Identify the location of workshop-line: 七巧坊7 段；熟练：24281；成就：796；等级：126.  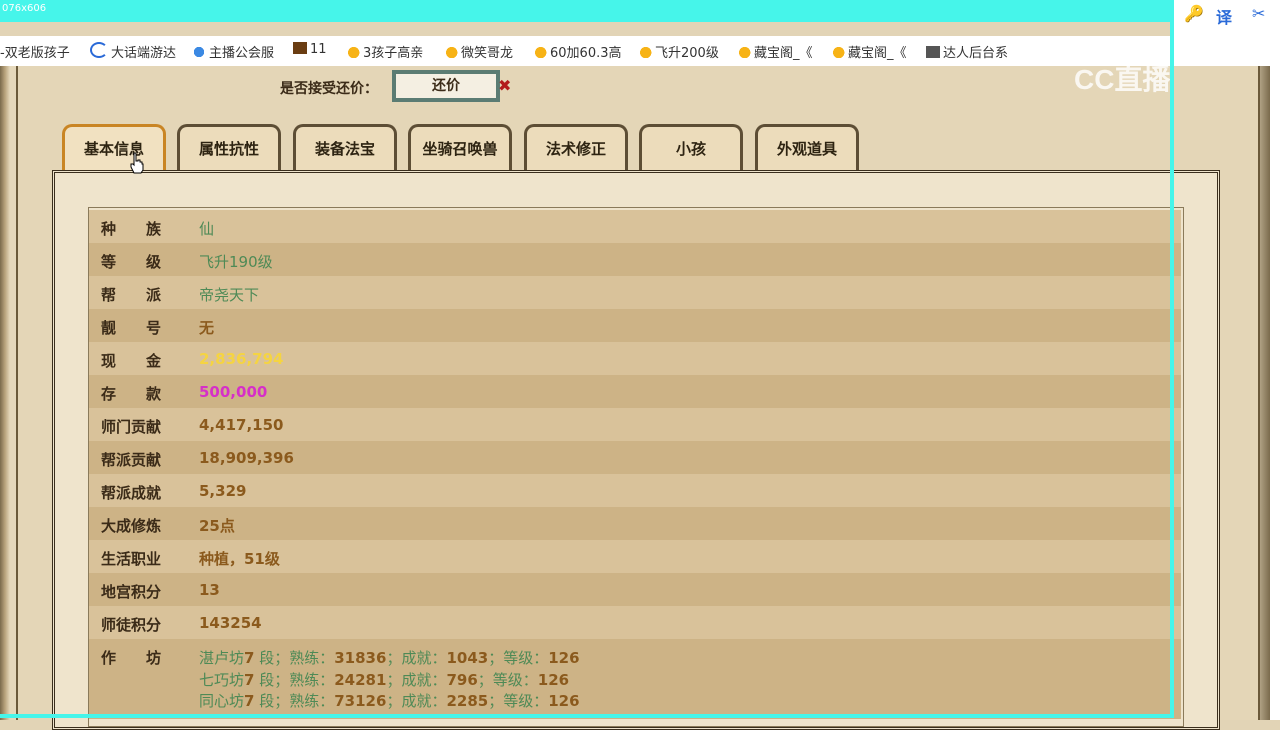
(384, 680).